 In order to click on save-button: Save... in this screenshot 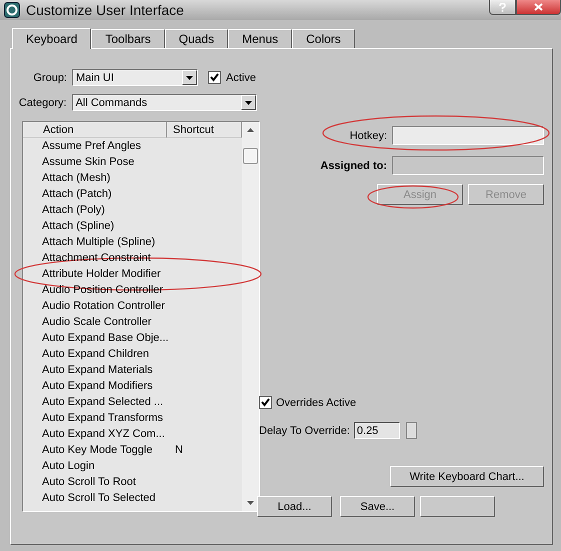, I will do `click(377, 506)`.